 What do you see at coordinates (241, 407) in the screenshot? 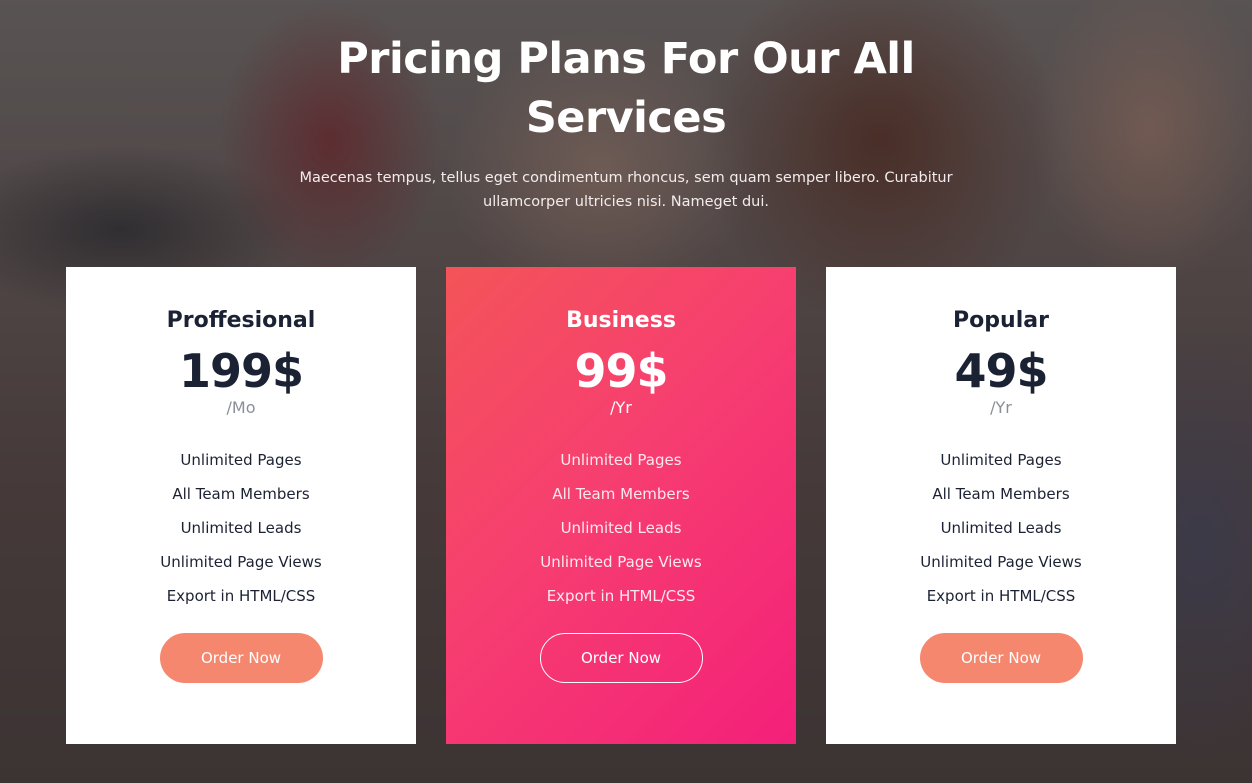
I see `plan-period: /Mo` at bounding box center [241, 407].